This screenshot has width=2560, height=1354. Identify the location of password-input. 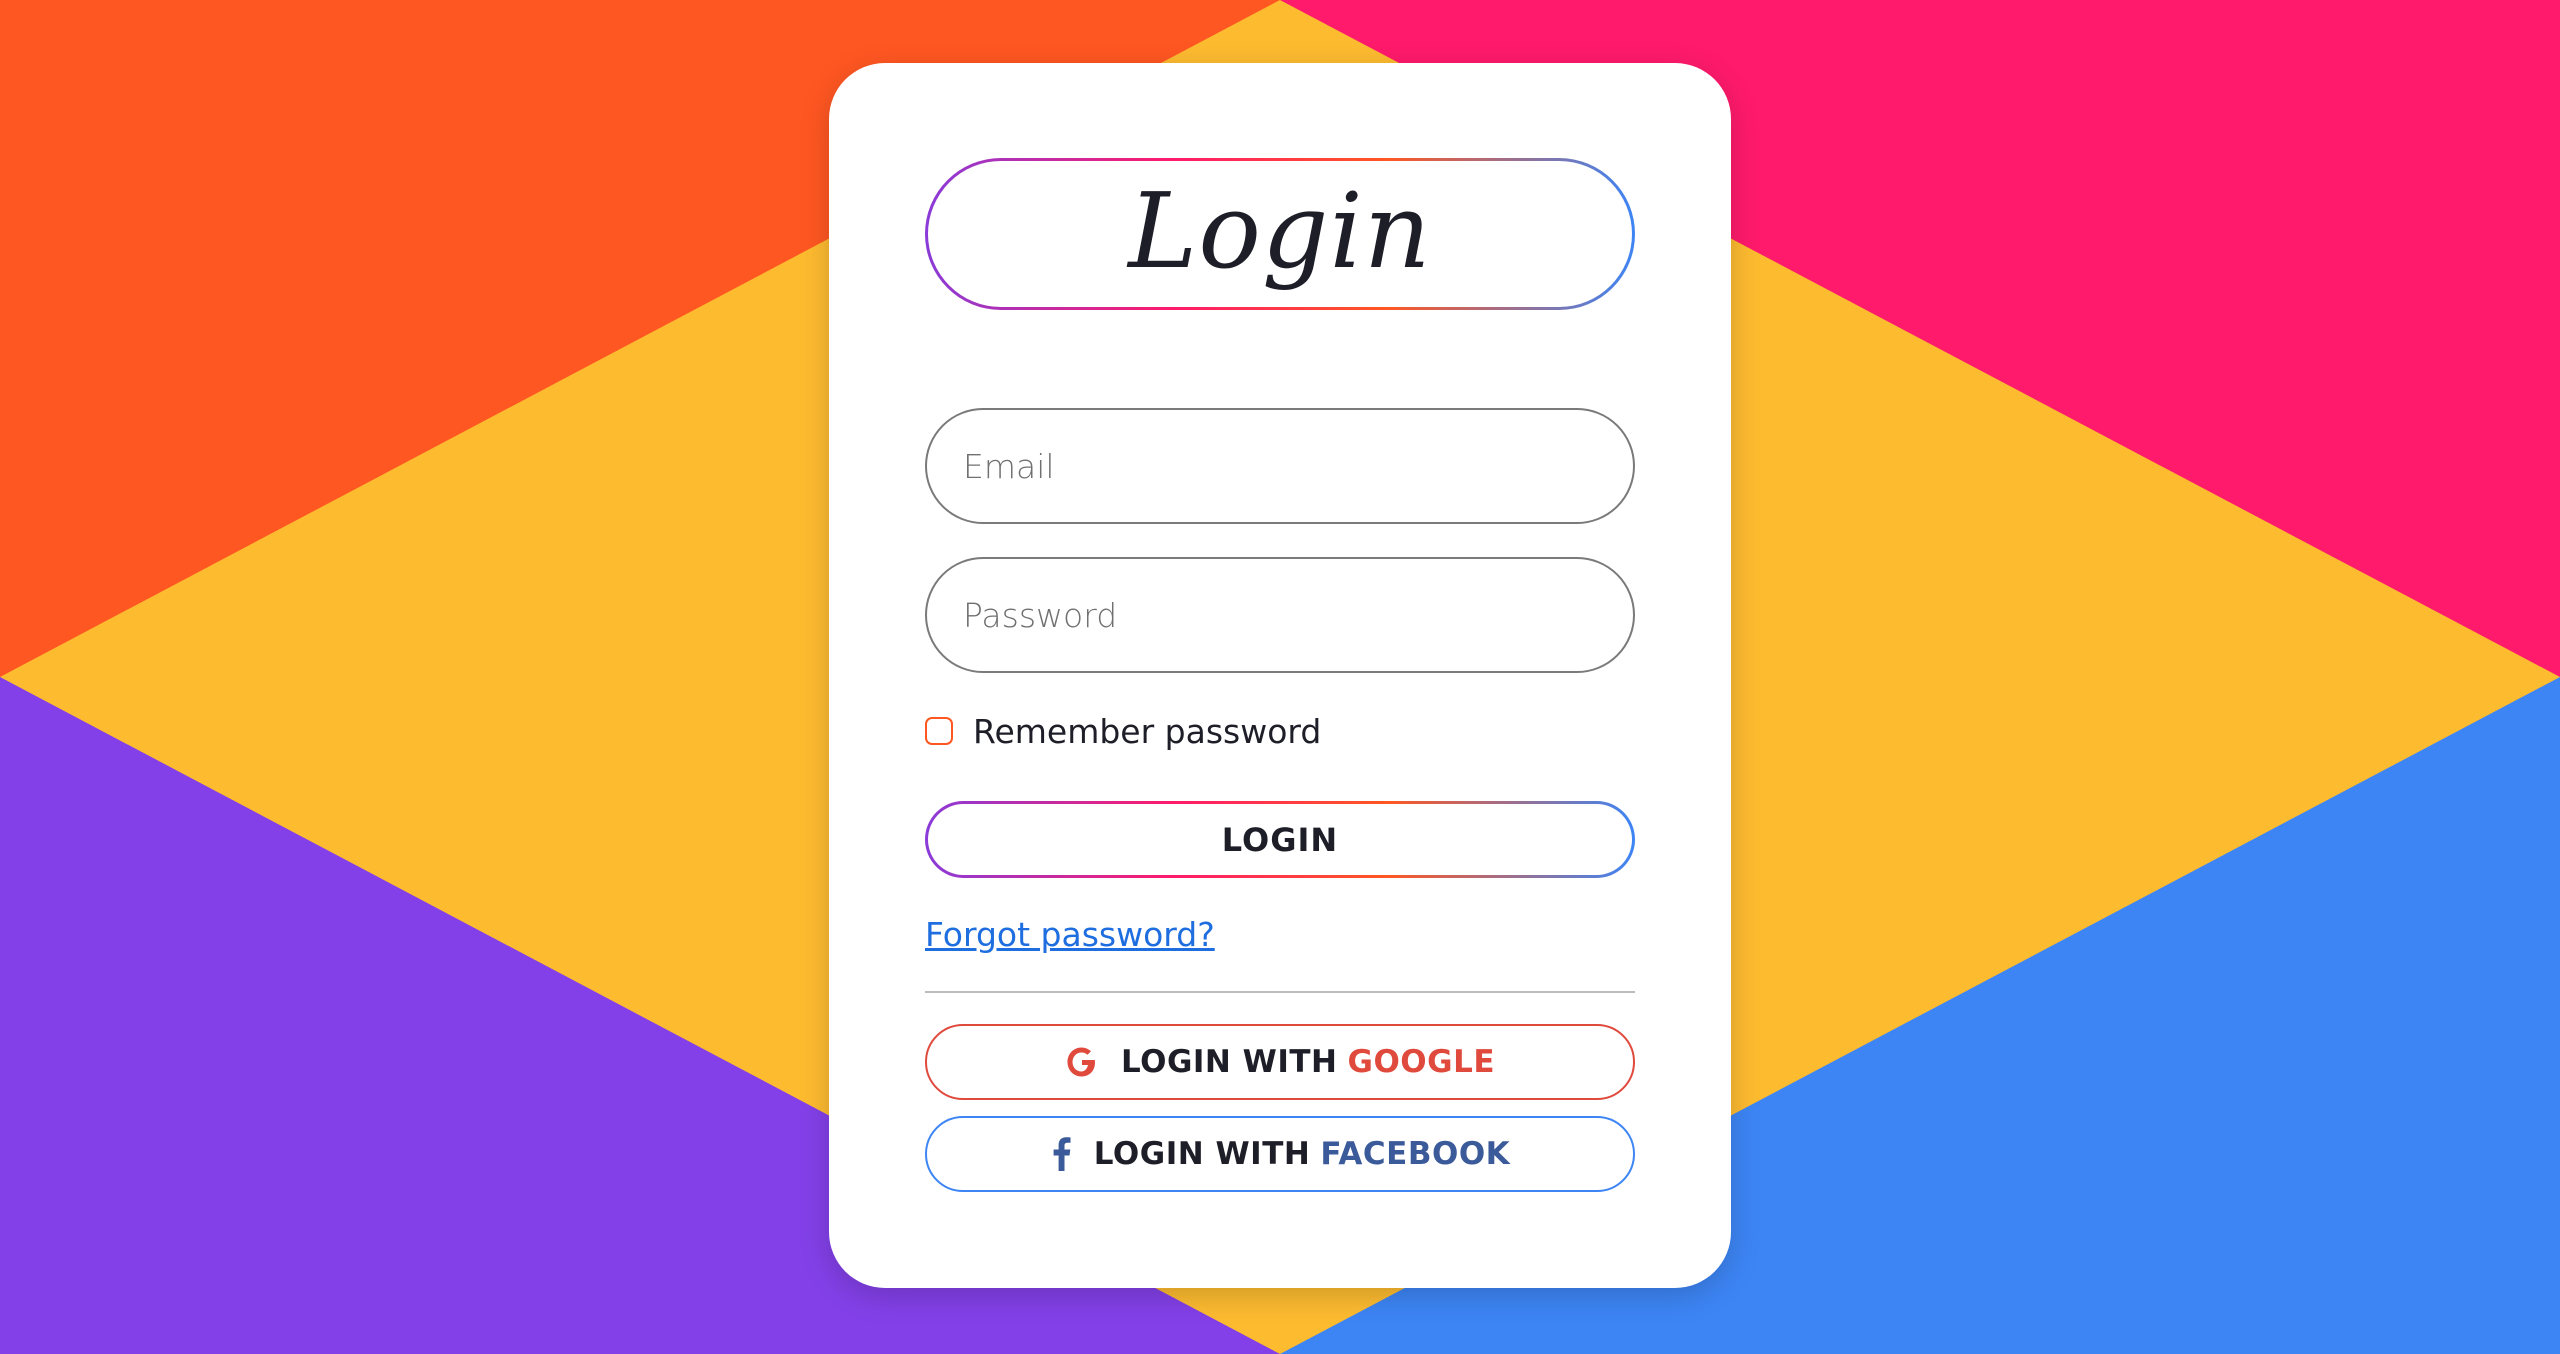
(1273, 615).